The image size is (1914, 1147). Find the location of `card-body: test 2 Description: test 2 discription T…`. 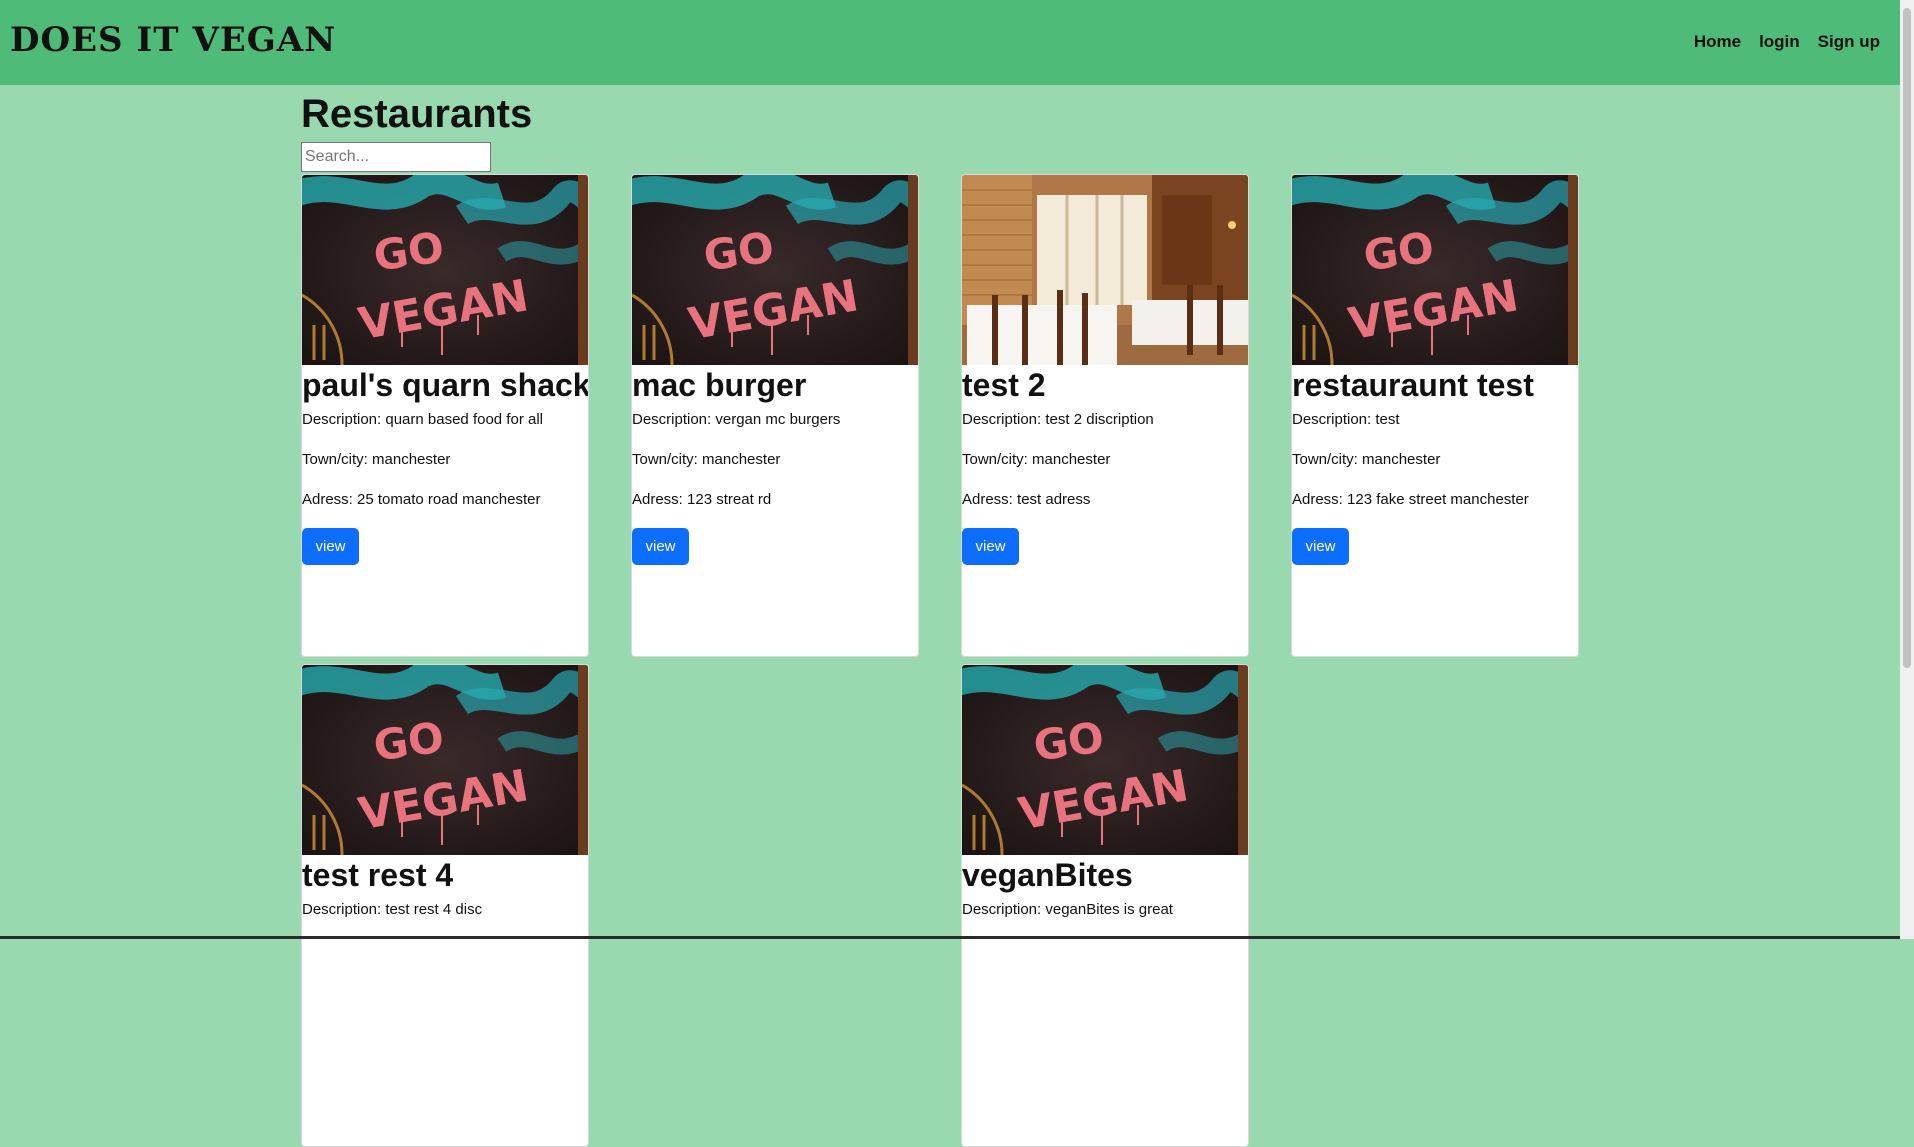

card-body: test 2 Description: test 2 discription T… is located at coordinates (1105, 466).